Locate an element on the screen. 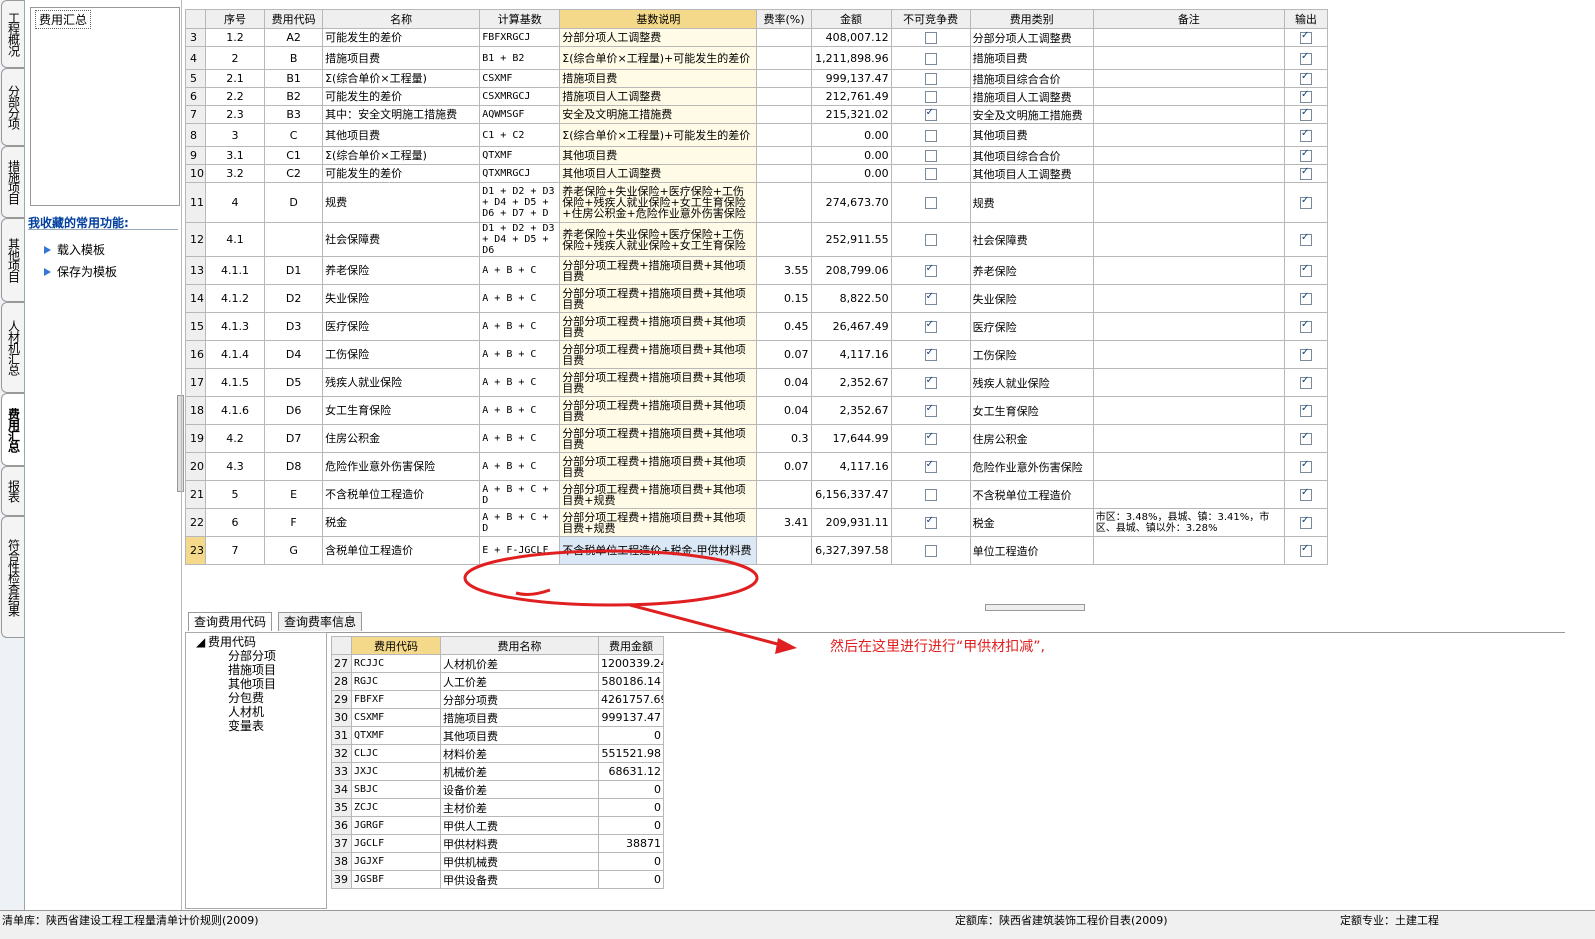  annotation-overlay is located at coordinates (630, 601).